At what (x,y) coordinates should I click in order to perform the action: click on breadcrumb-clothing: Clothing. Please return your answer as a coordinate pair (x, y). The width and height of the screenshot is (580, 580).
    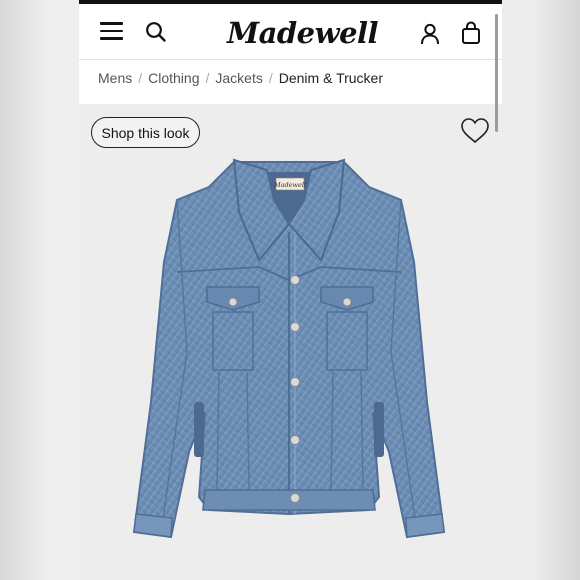
    Looking at the image, I should click on (173, 78).